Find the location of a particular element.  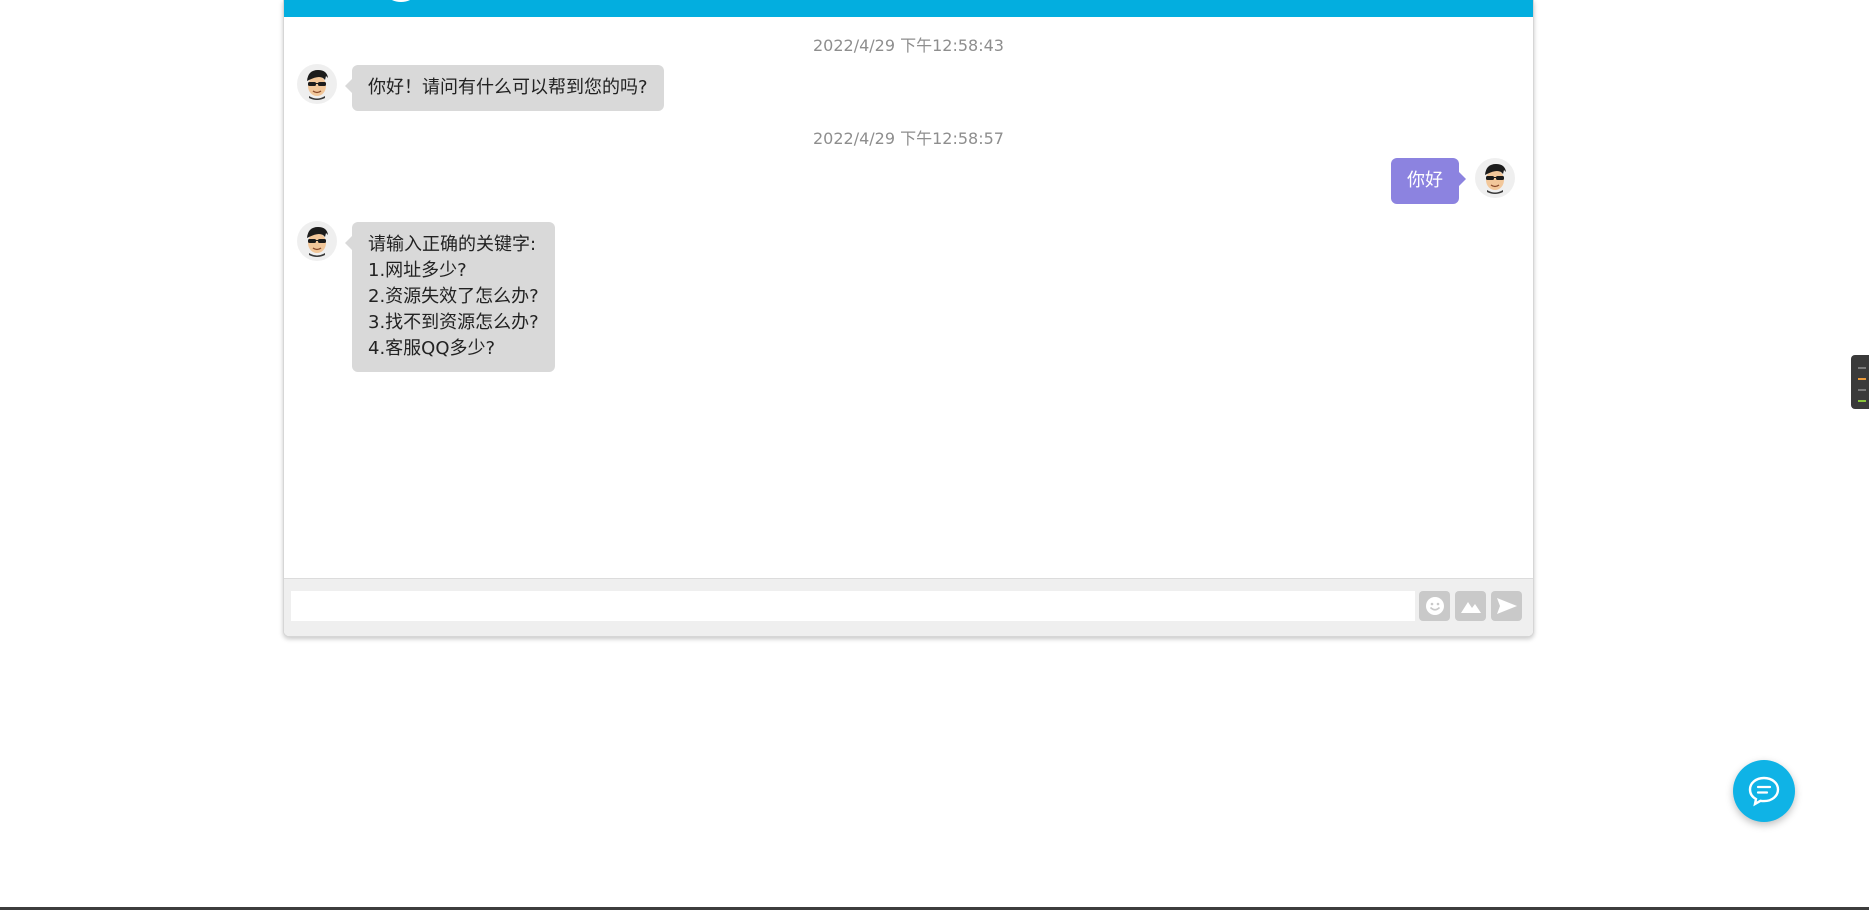

chat-header is located at coordinates (908, 8).